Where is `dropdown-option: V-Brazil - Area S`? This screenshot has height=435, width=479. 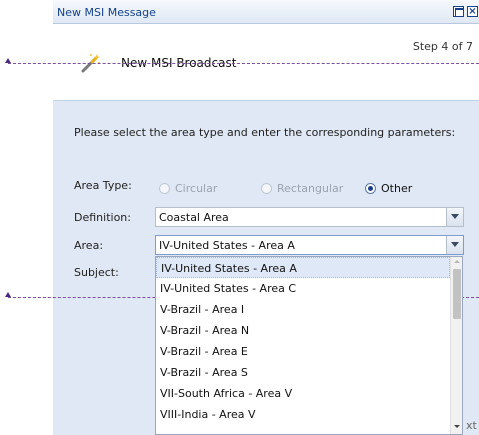 dropdown-option: V-Brazil - Area S is located at coordinates (303, 372).